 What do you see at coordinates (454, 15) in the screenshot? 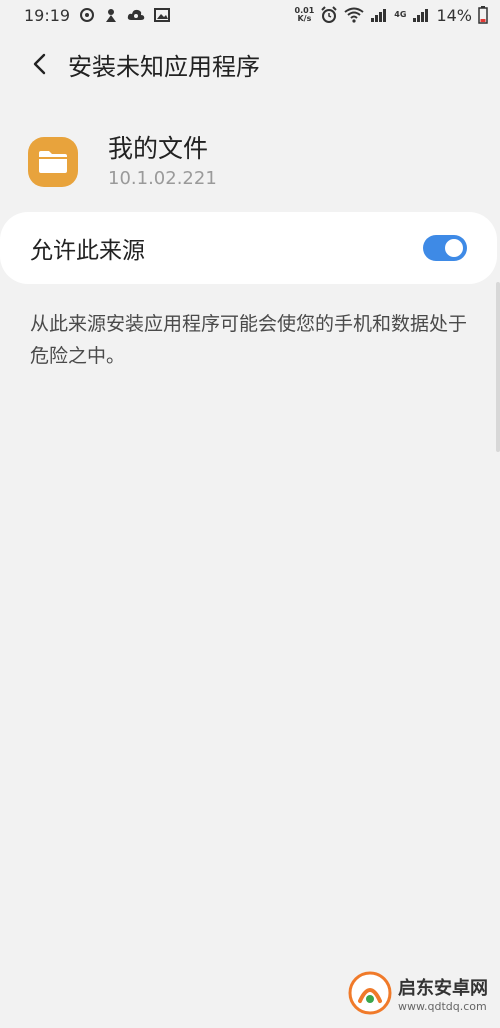
I see `battery-percent: 14%` at bounding box center [454, 15].